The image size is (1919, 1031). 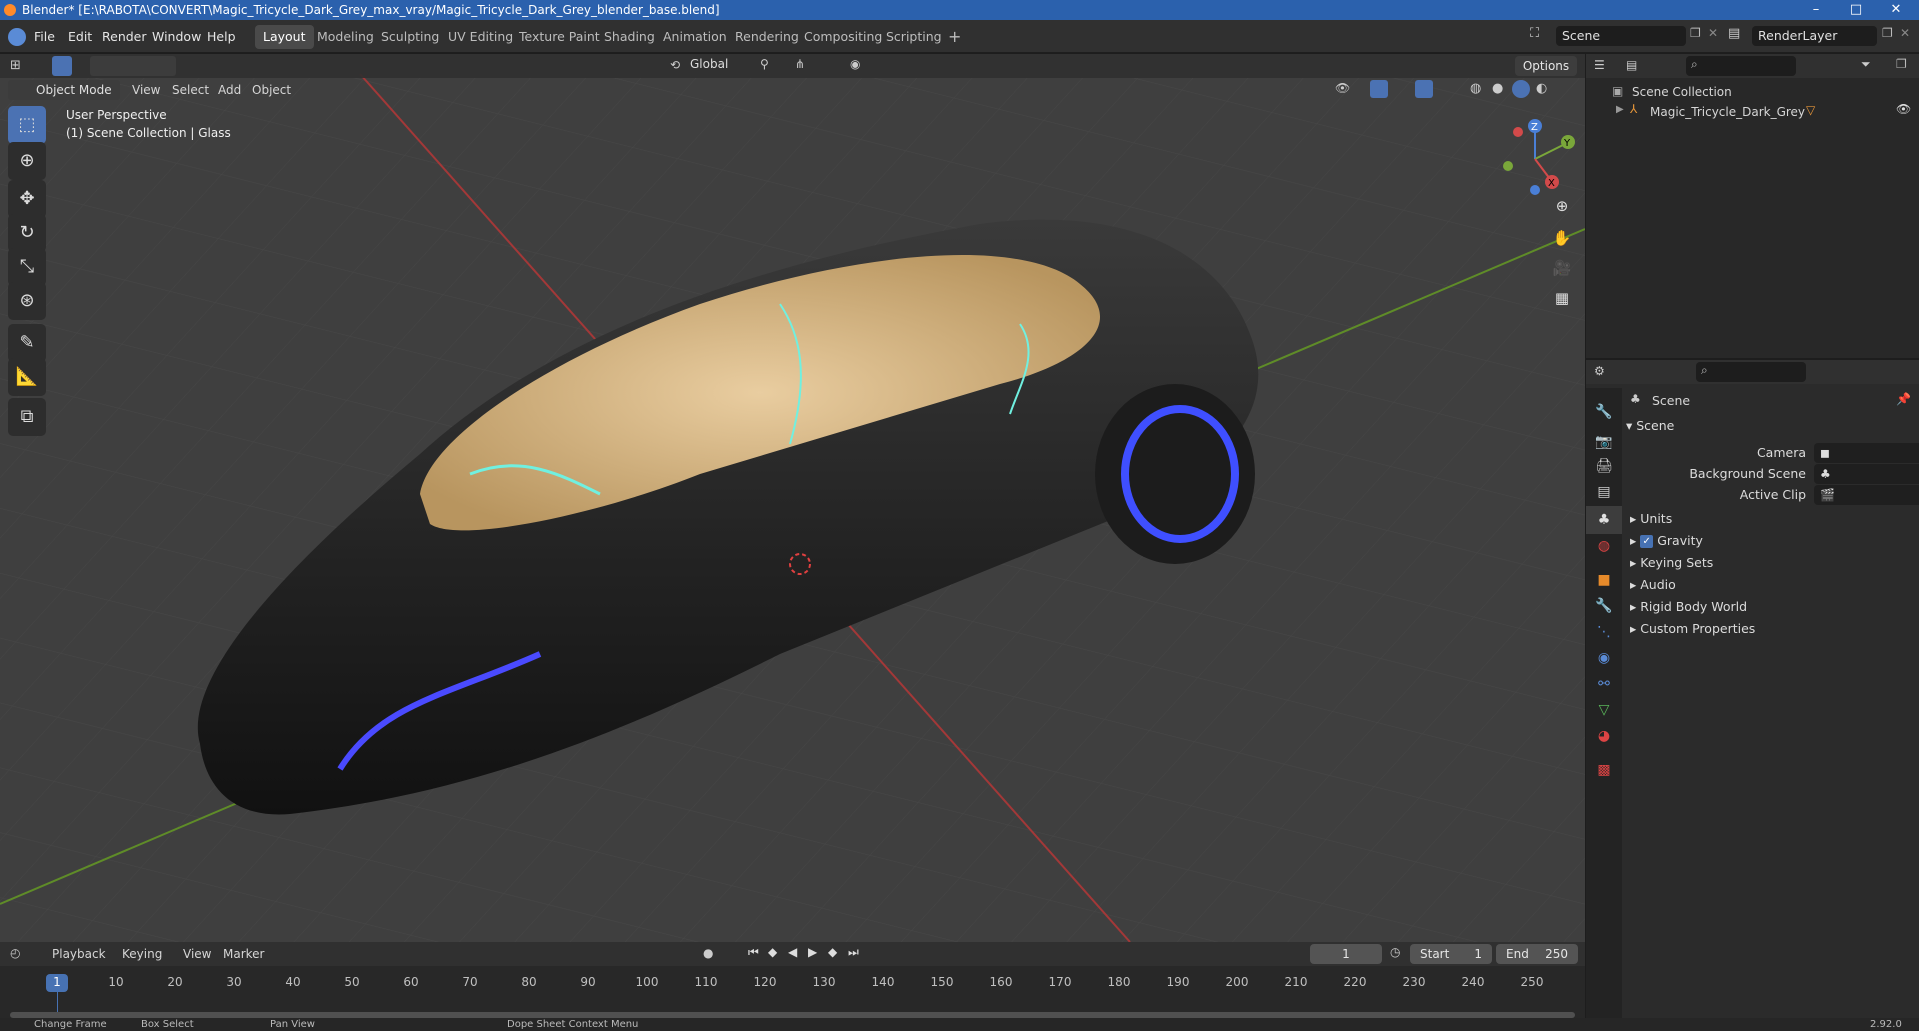 I want to click on pin-icon: 📌, so click(x=1903, y=399).